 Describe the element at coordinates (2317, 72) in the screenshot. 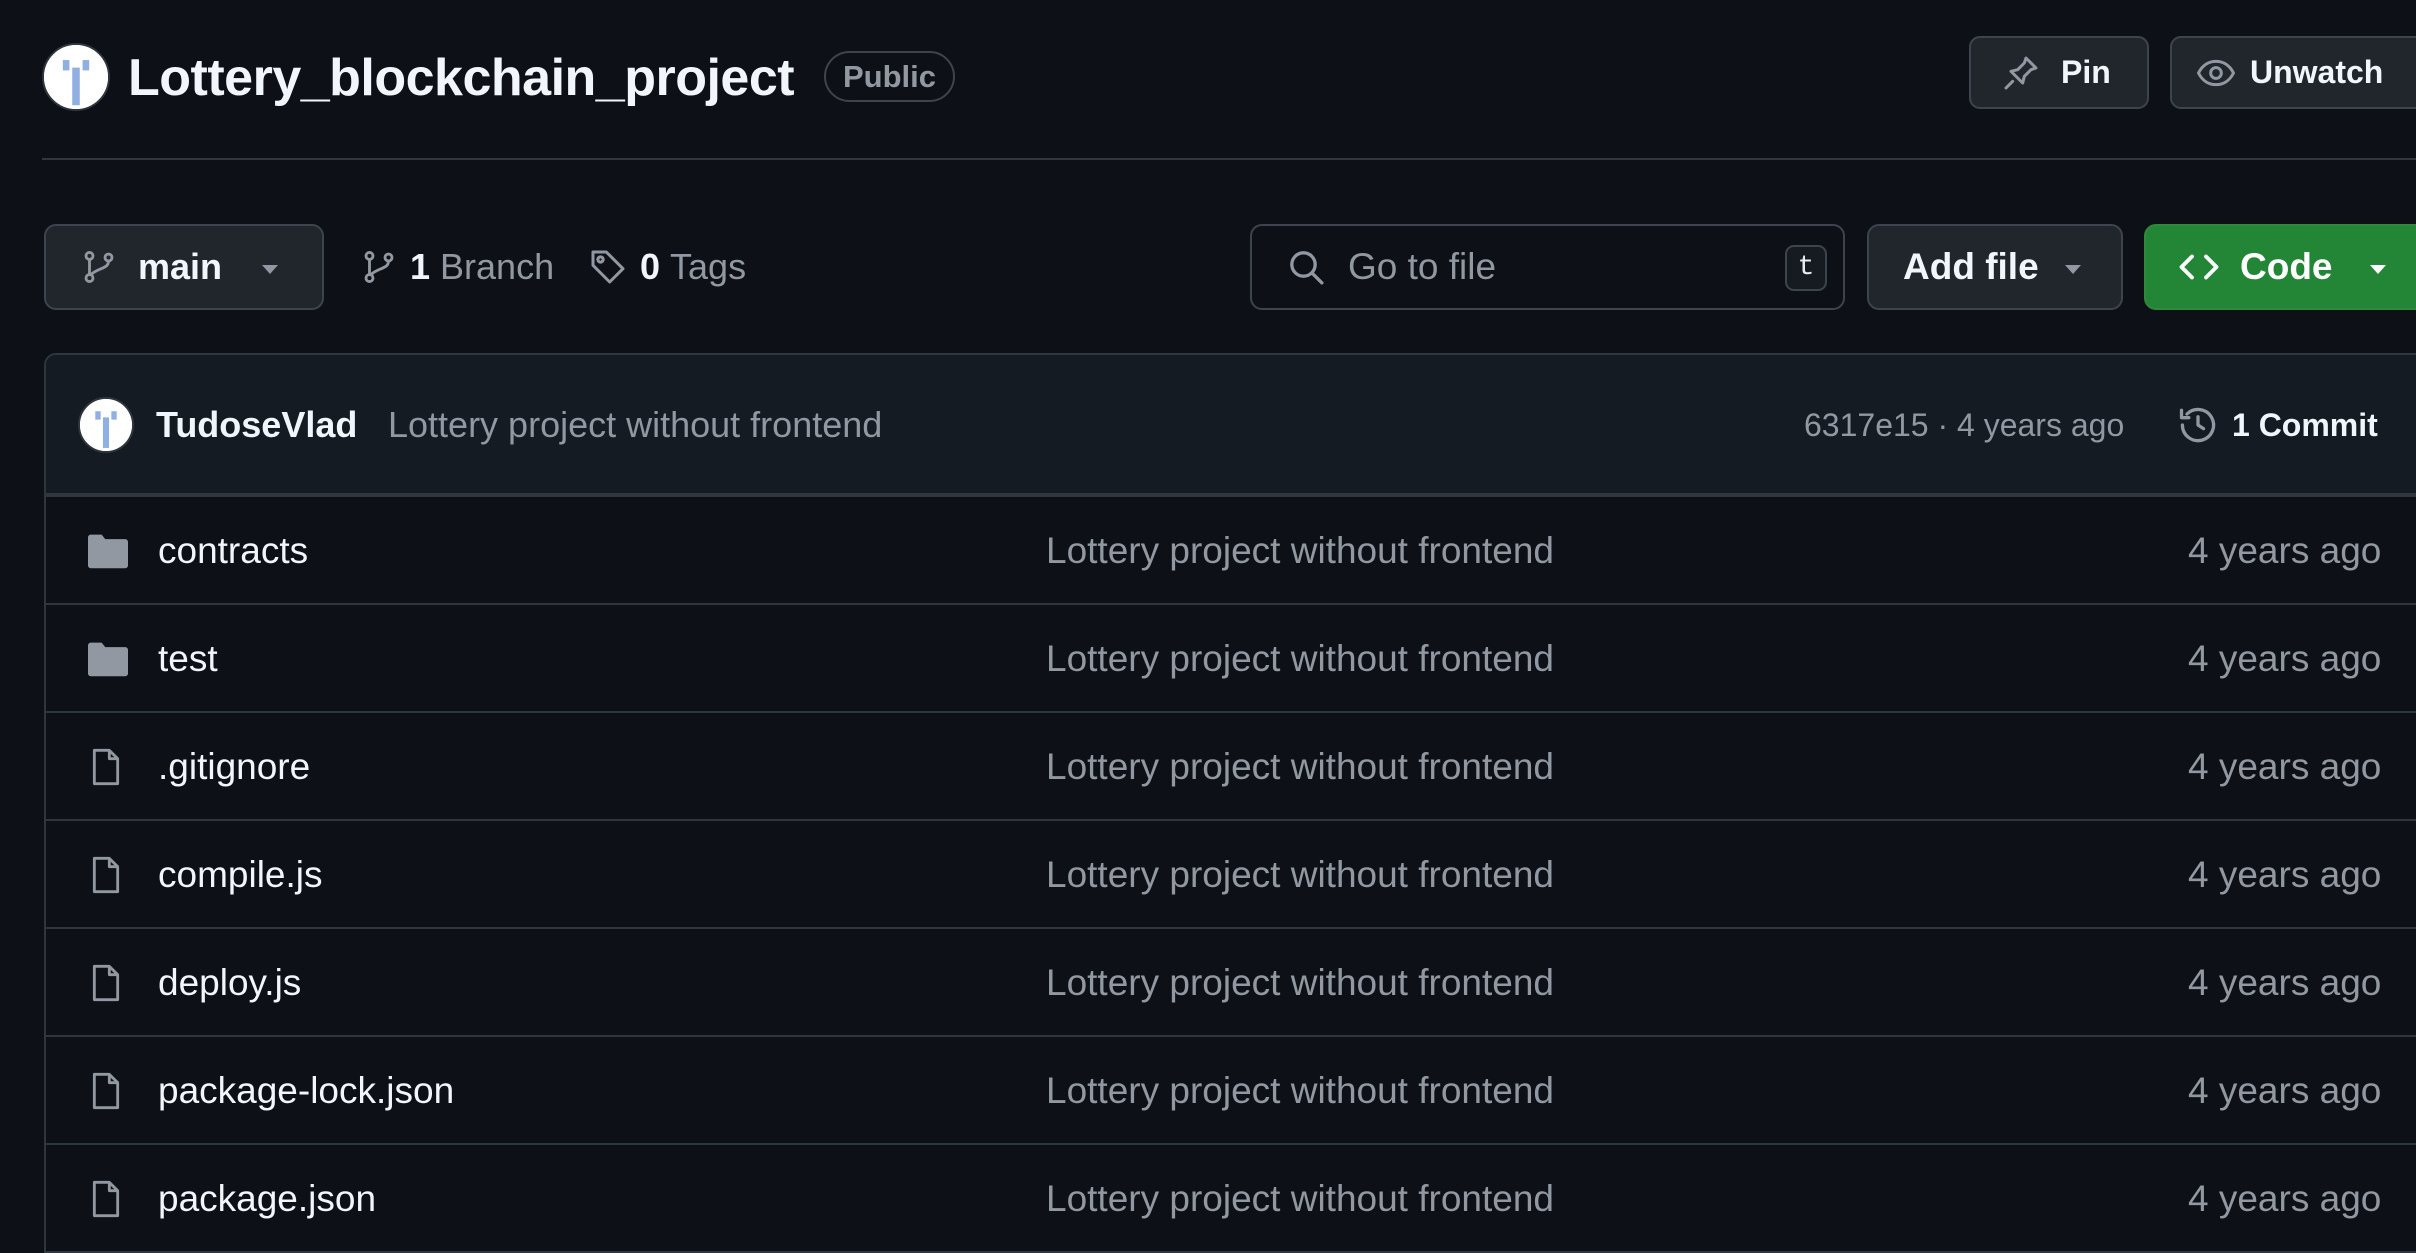

I see `unwatch-label: Unwatch` at that location.